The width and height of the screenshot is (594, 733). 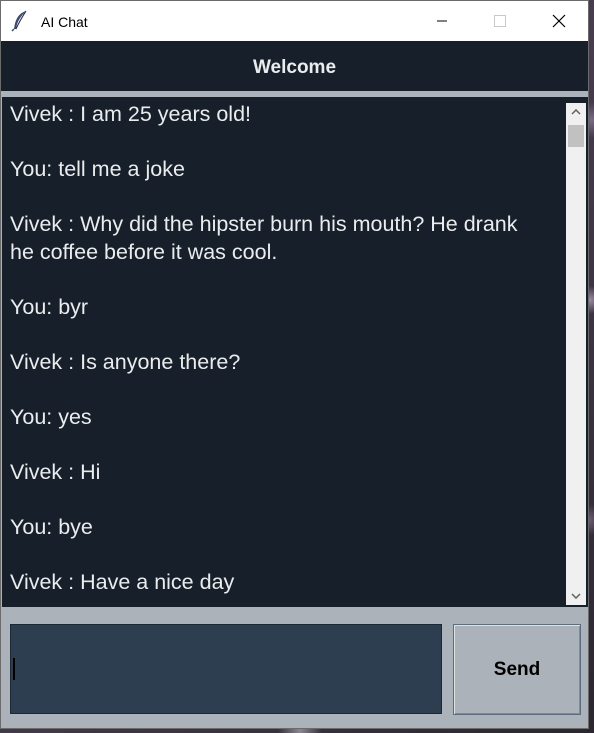 What do you see at coordinates (226, 669) in the screenshot?
I see `message-input` at bounding box center [226, 669].